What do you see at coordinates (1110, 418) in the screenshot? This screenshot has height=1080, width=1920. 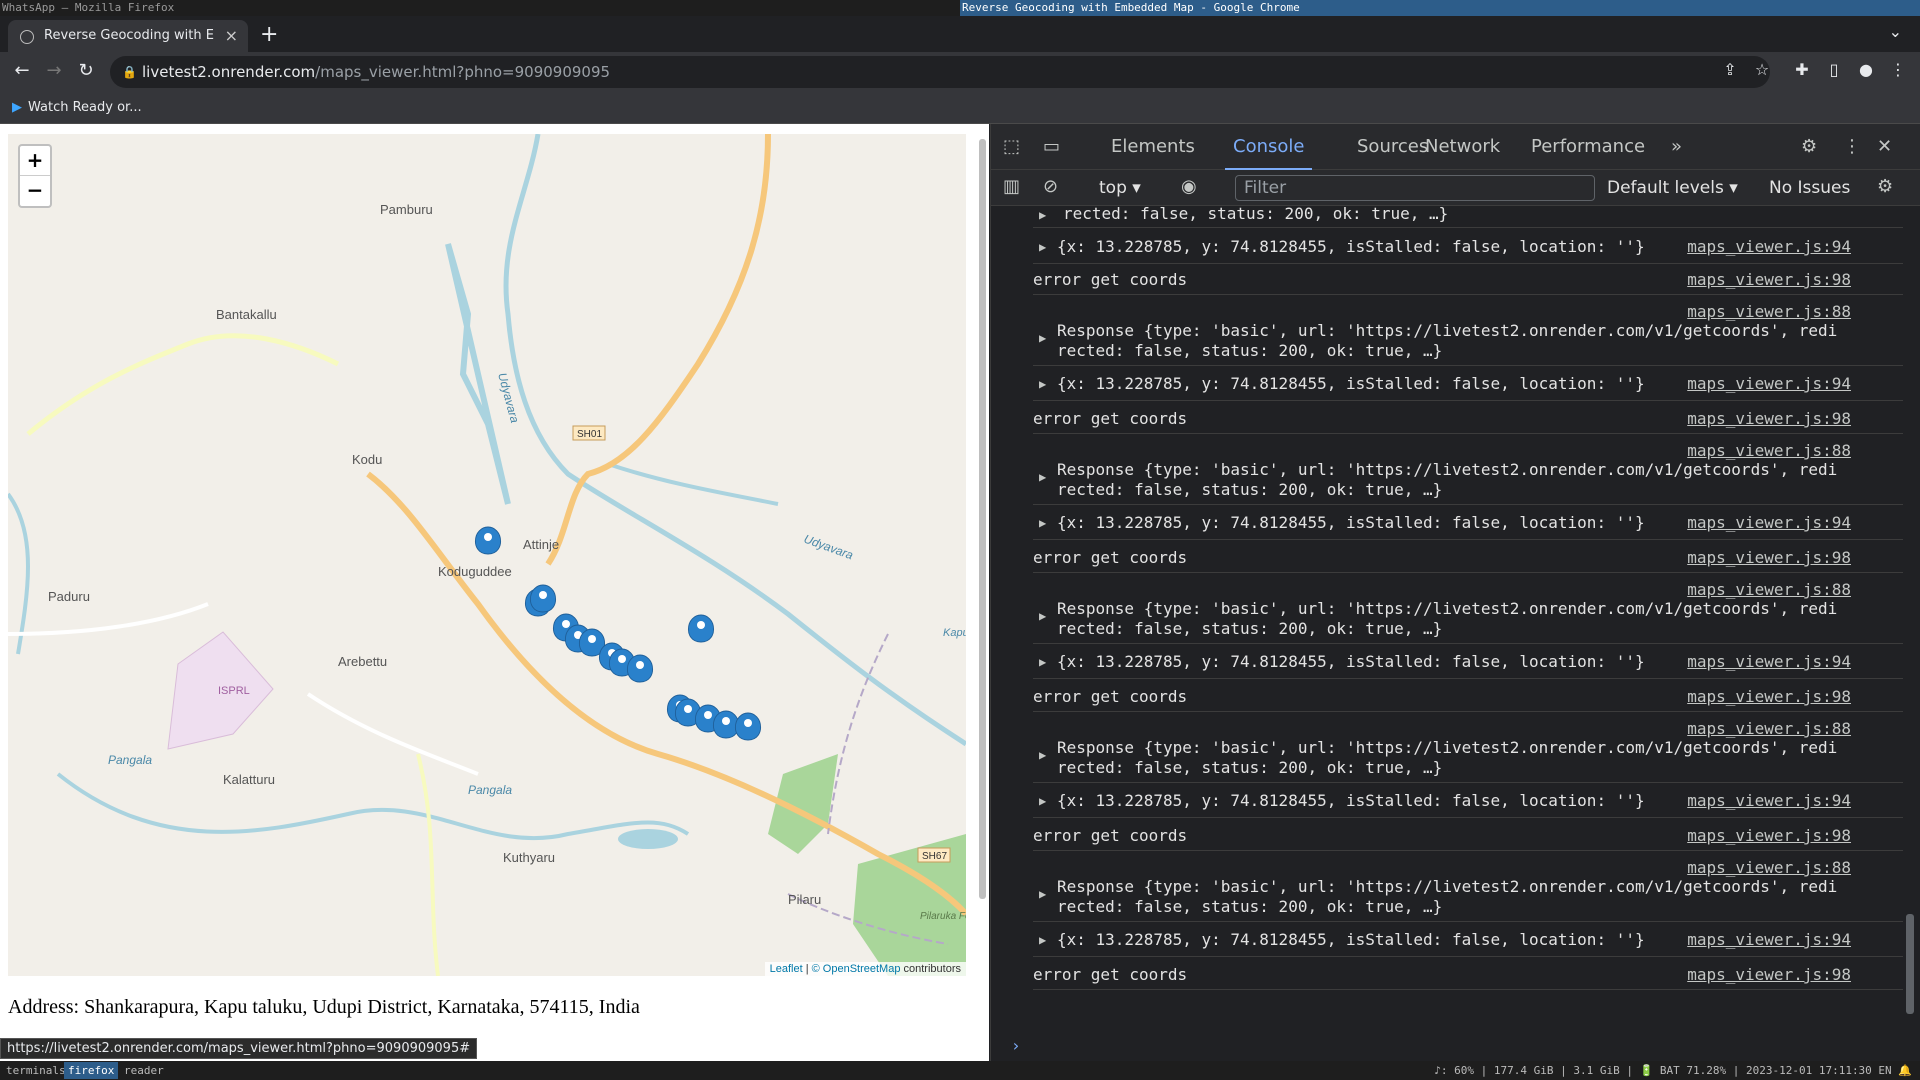 I see `console-text: error get coords` at bounding box center [1110, 418].